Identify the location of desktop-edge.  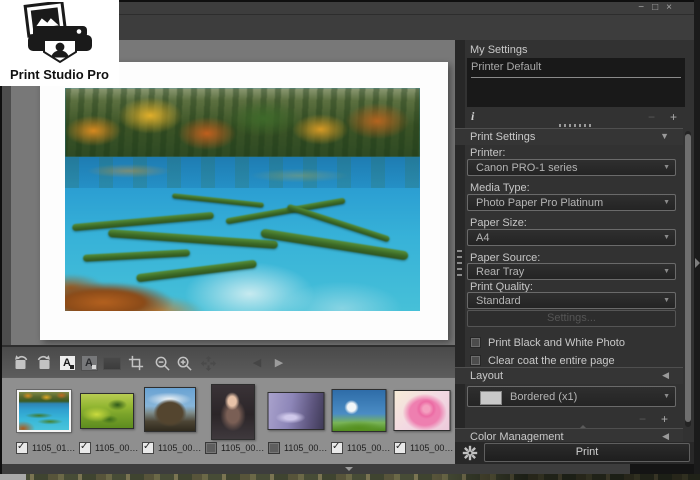
(350, 477).